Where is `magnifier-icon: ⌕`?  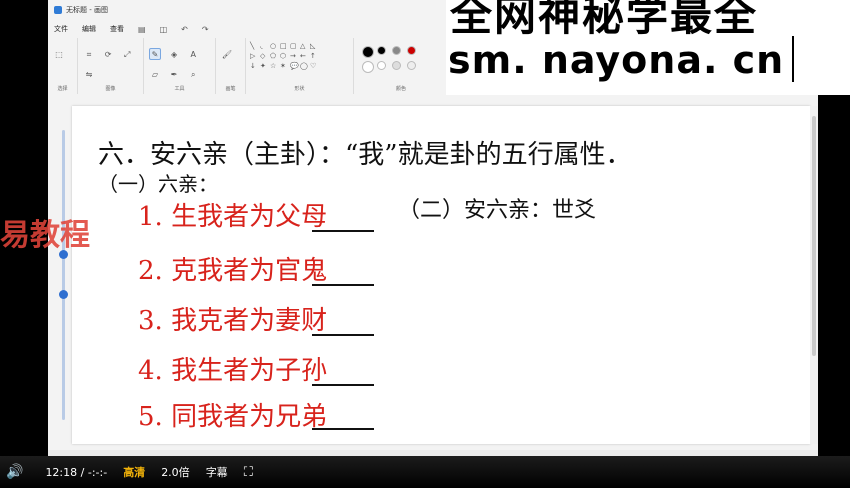
magnifier-icon: ⌕ is located at coordinates (193, 75).